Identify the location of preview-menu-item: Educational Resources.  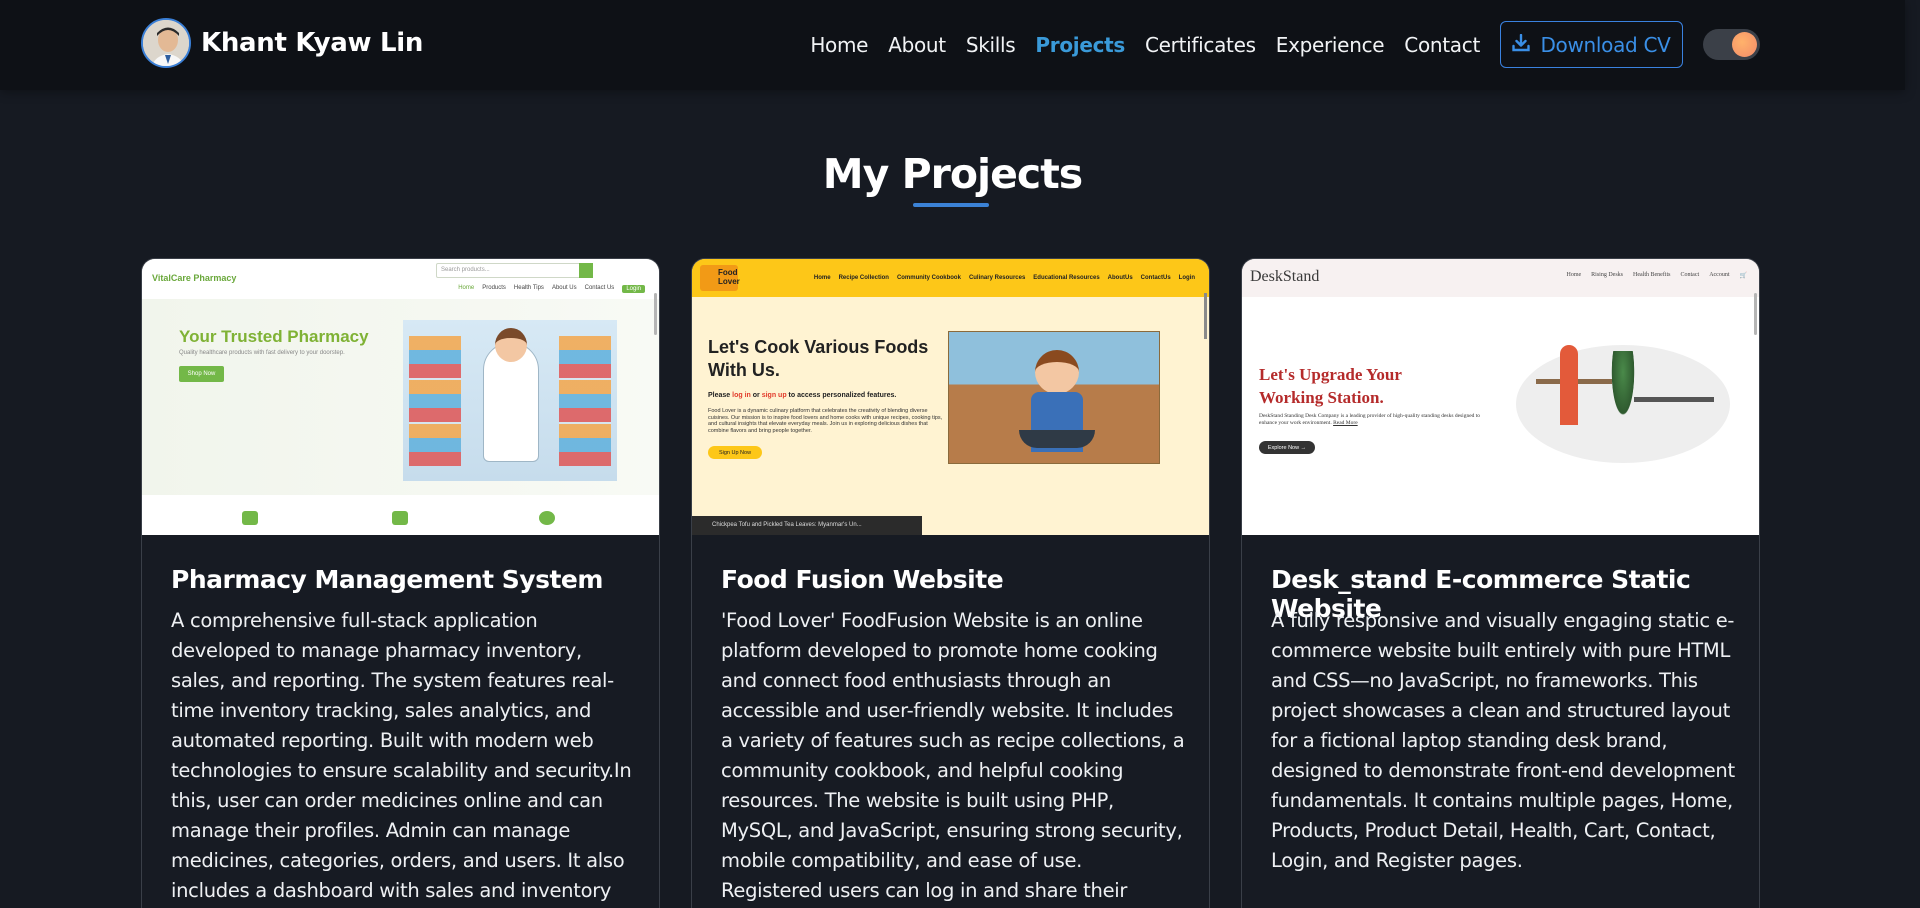
(1066, 278).